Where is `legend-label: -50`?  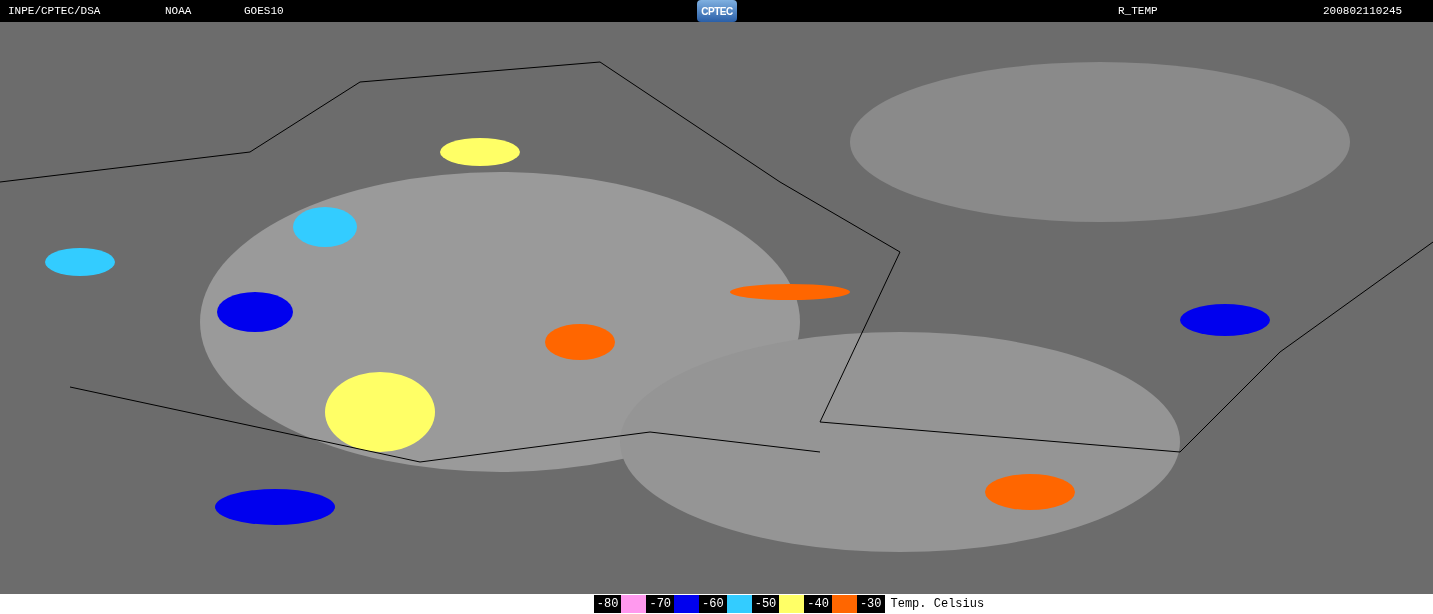 legend-label: -50 is located at coordinates (765, 604).